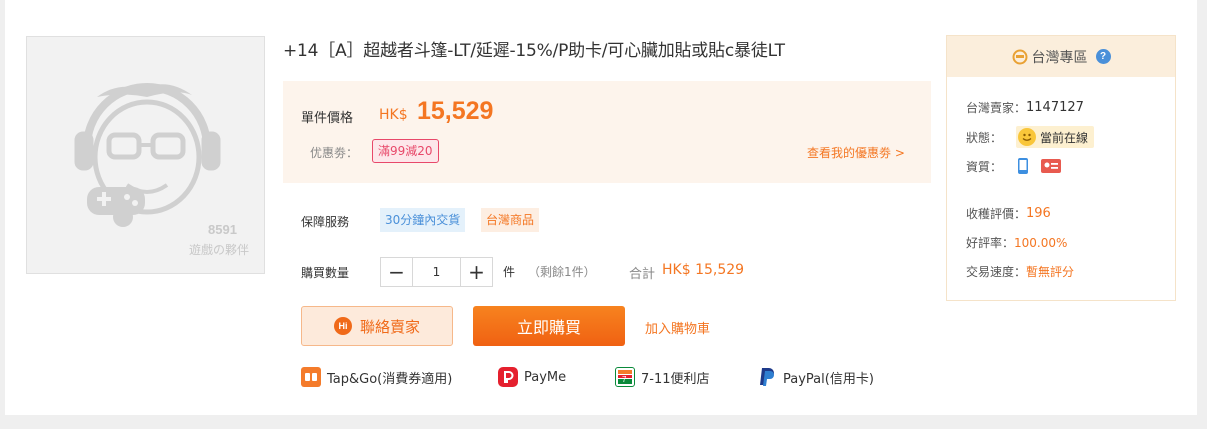 The image size is (1207, 429). Describe the element at coordinates (1019, 56) in the screenshot. I see `region-badge-icon` at that location.